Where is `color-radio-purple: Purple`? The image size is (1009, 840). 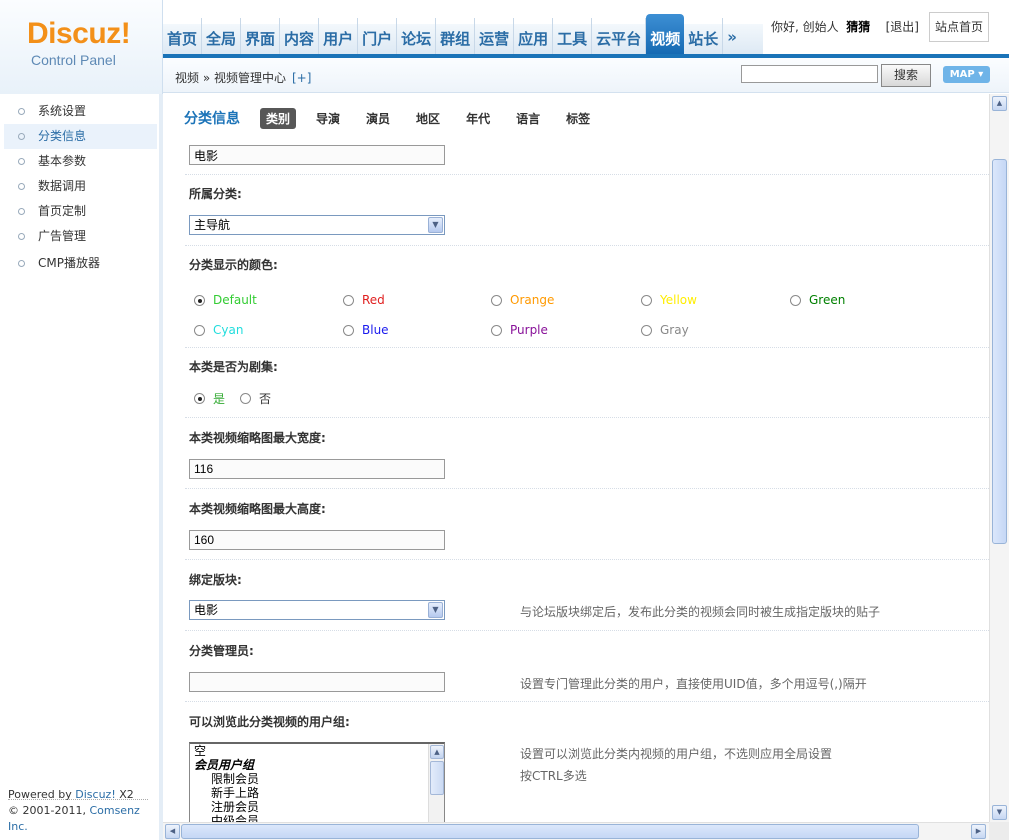 color-radio-purple: Purple is located at coordinates (519, 330).